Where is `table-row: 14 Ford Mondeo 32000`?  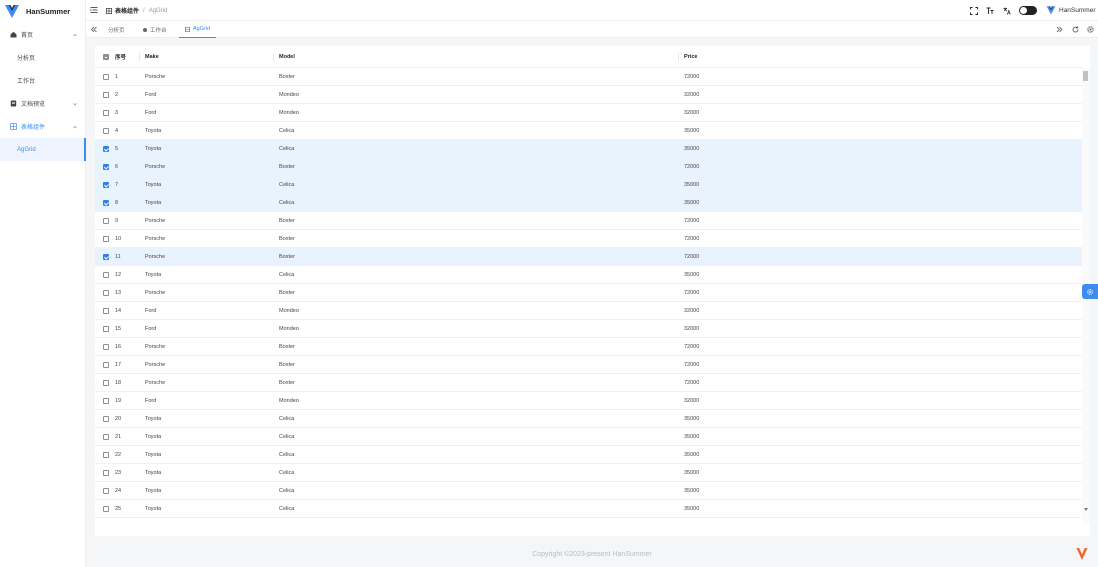 table-row: 14 Ford Mondeo 32000 is located at coordinates (588, 311).